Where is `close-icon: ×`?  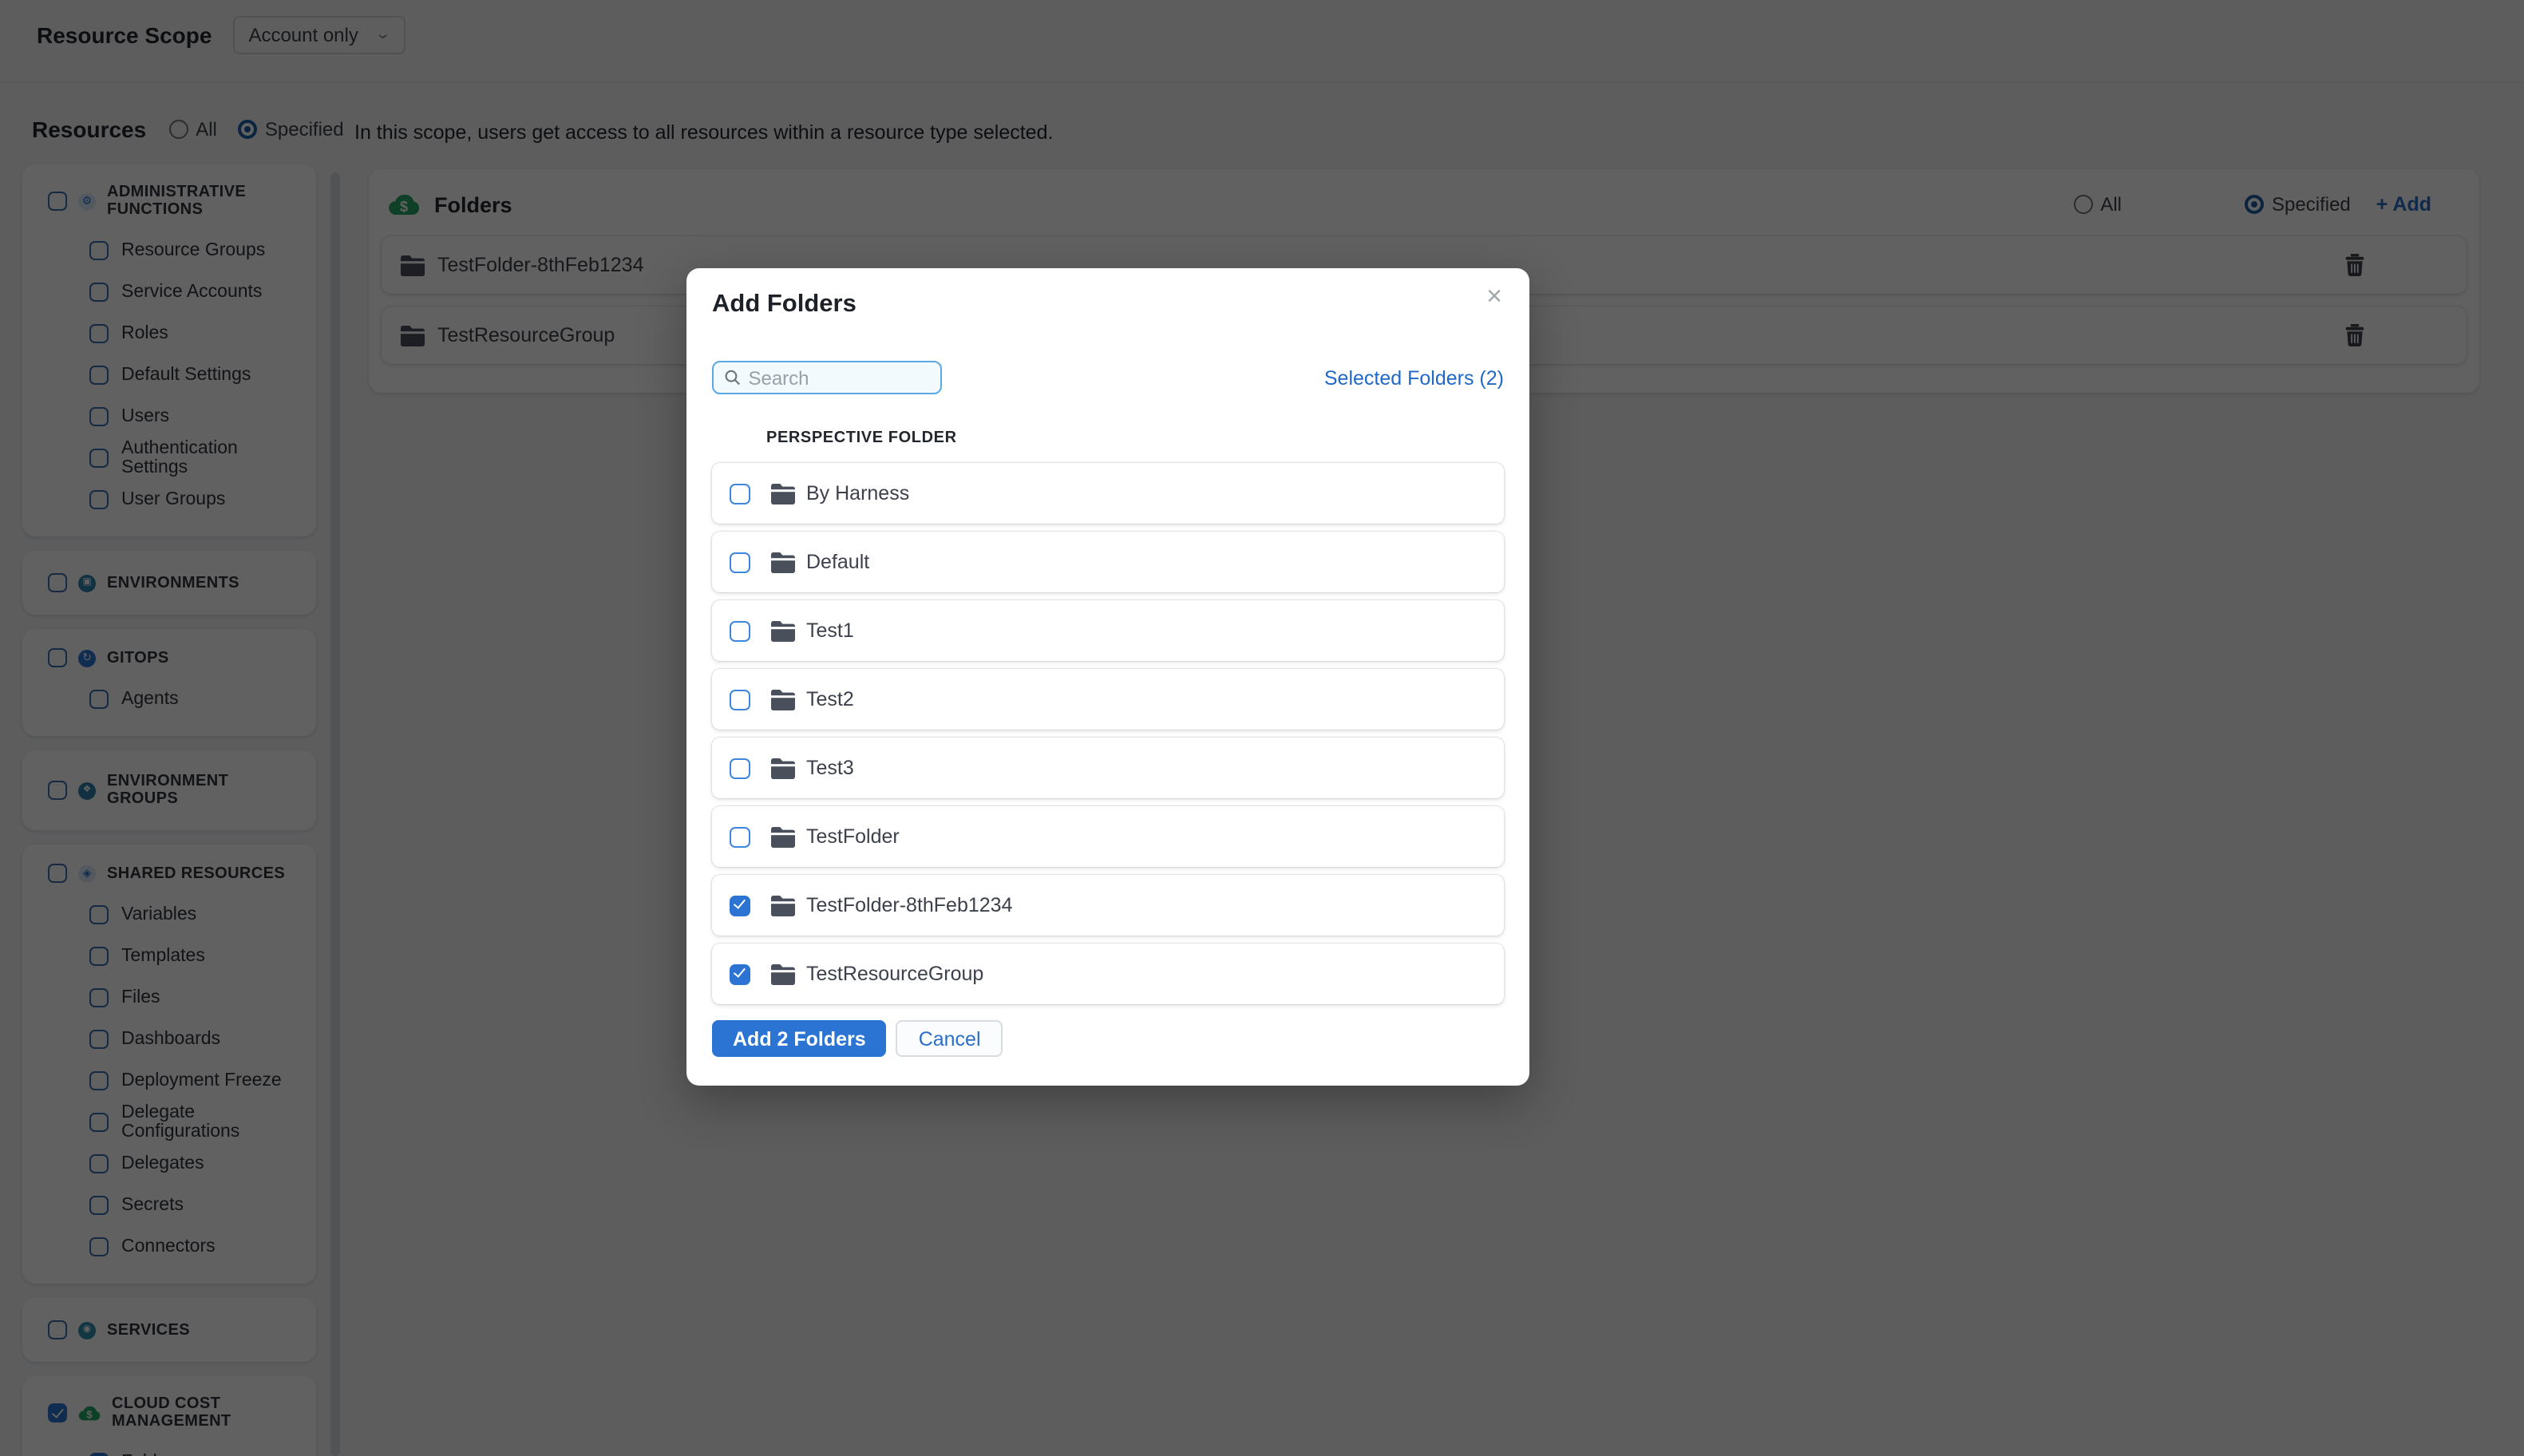
close-icon: × is located at coordinates (1494, 297).